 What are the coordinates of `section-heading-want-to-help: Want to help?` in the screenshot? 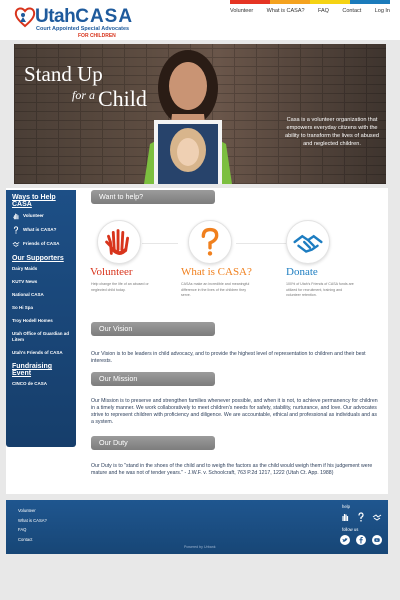 It's located at (153, 197).